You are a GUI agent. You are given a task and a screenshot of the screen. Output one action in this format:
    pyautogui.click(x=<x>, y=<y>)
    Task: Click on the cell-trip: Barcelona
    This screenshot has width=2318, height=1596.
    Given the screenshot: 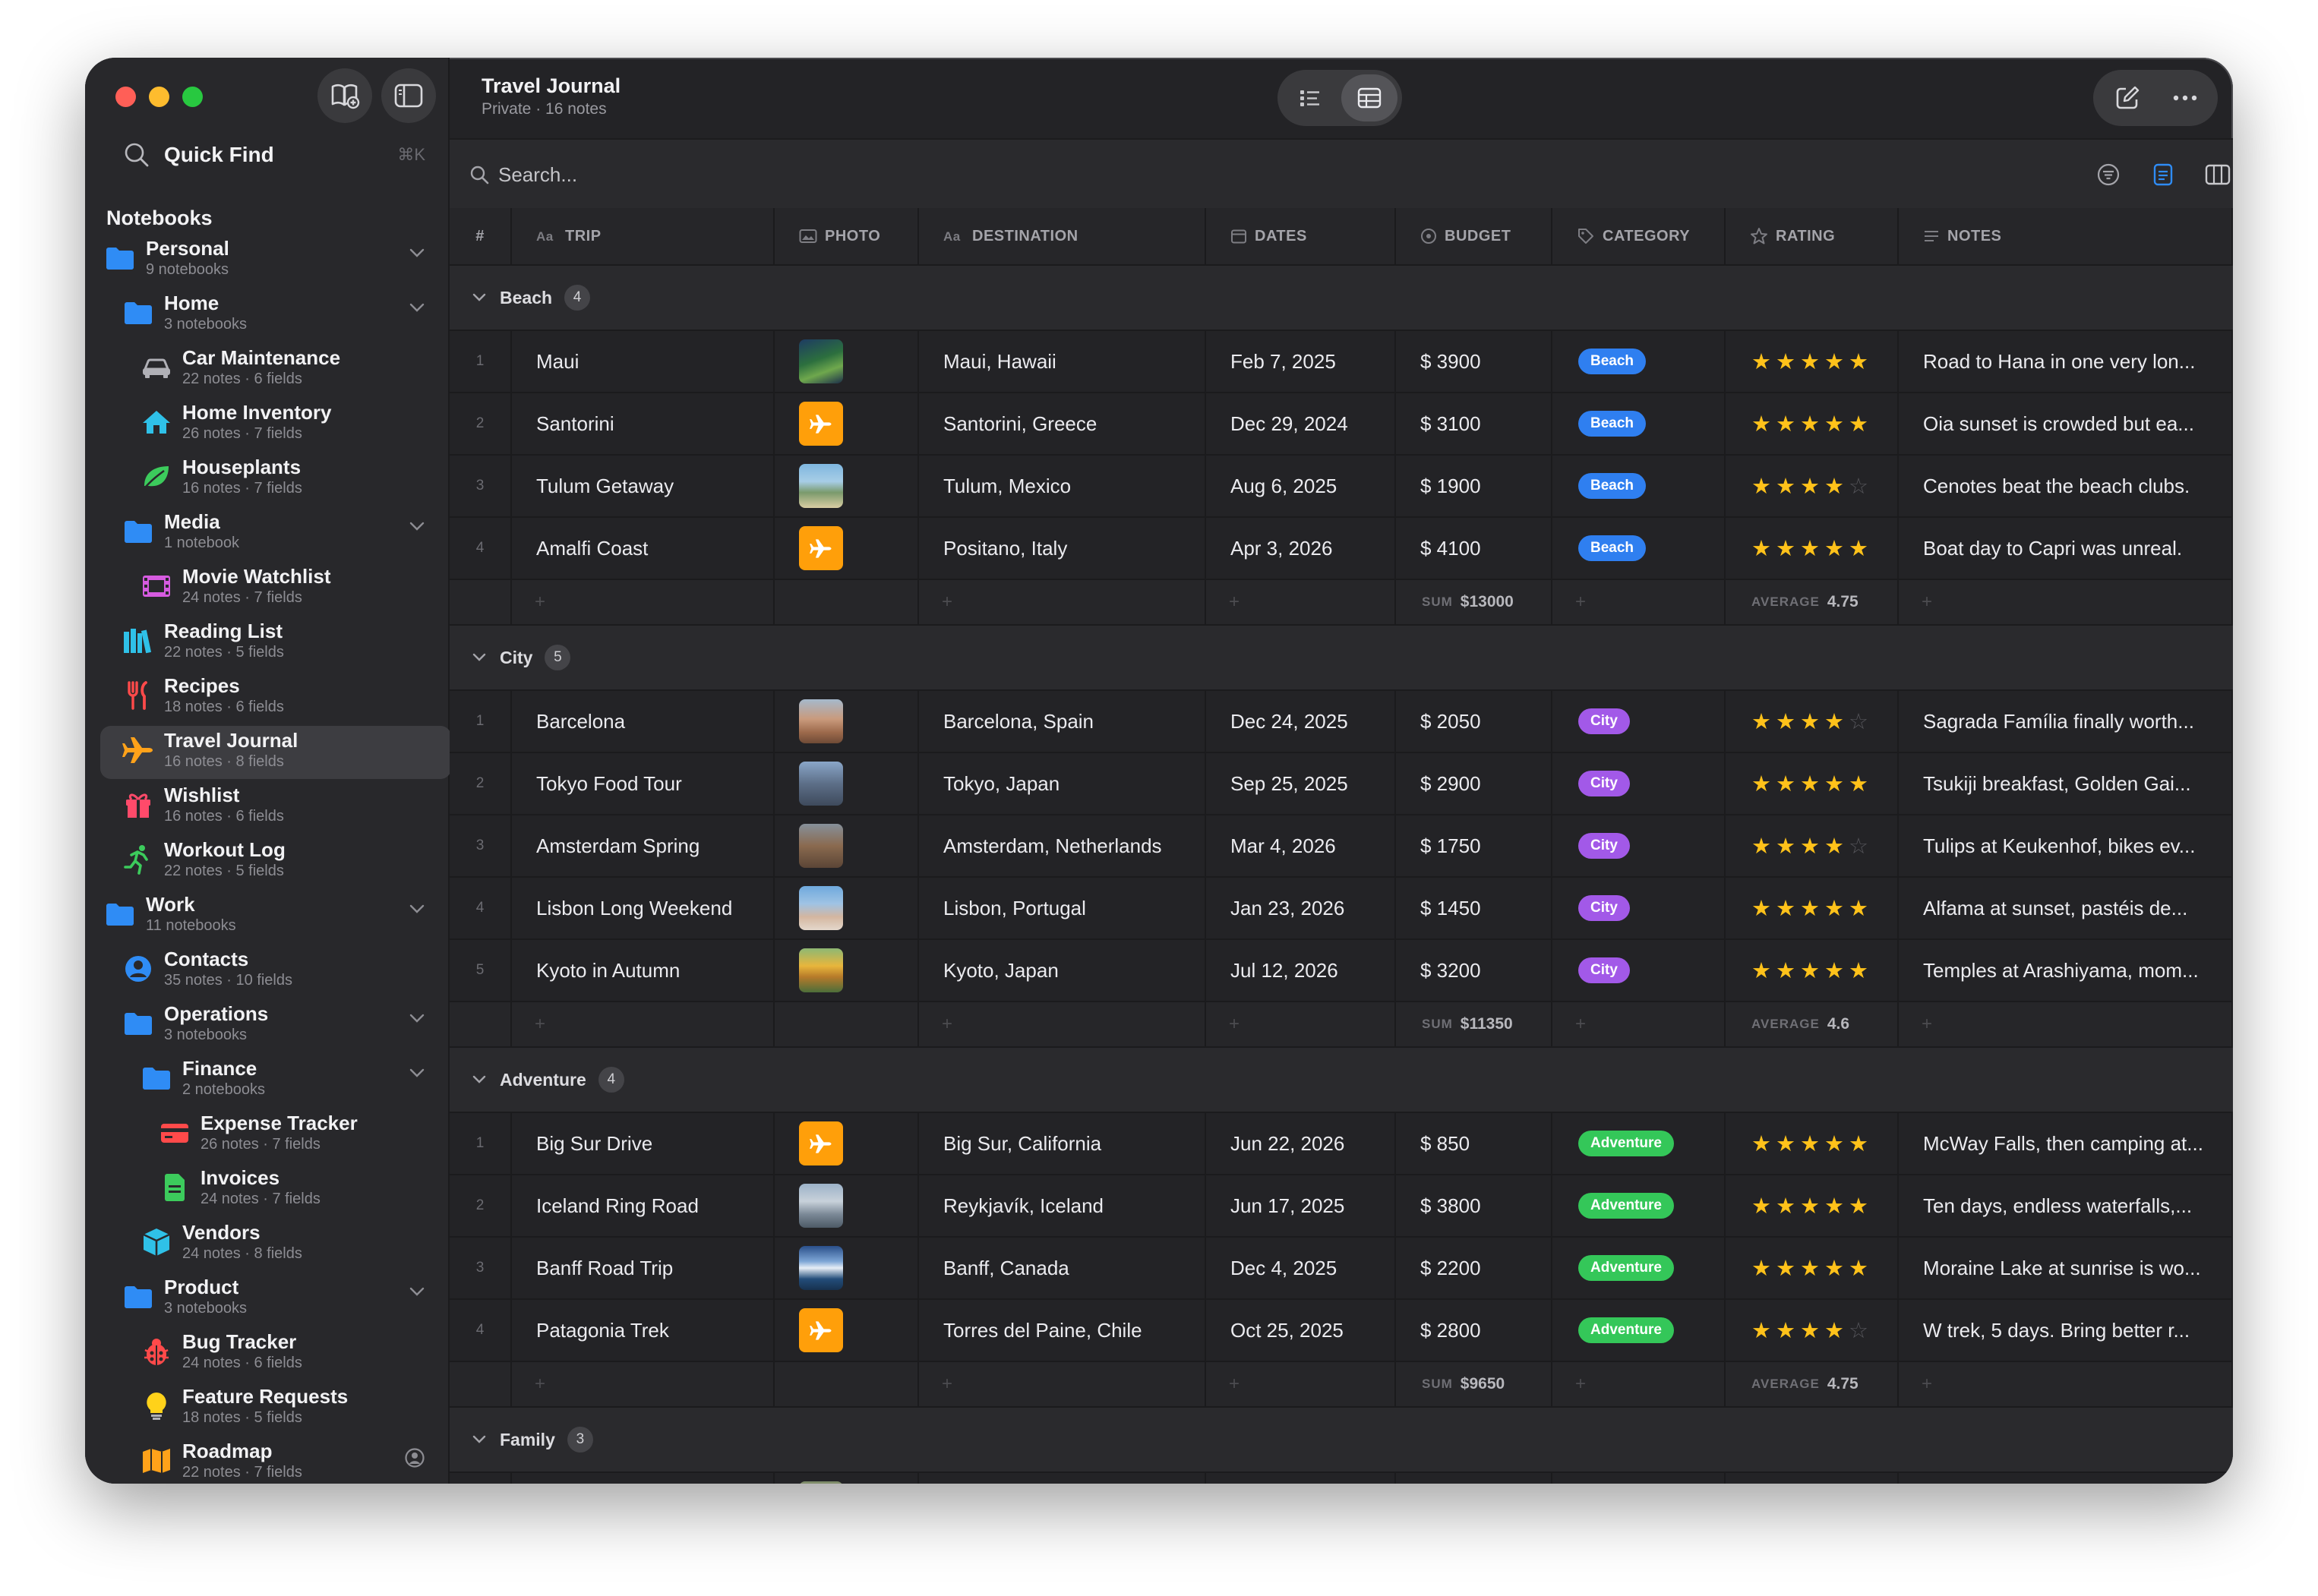 What is the action you would take?
    pyautogui.click(x=643, y=721)
    